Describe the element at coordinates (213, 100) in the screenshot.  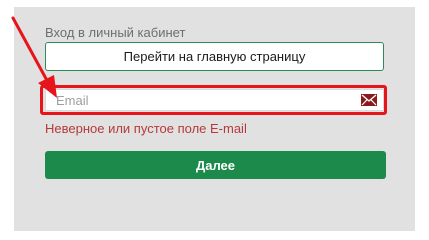
I see `email-highlight-box` at that location.